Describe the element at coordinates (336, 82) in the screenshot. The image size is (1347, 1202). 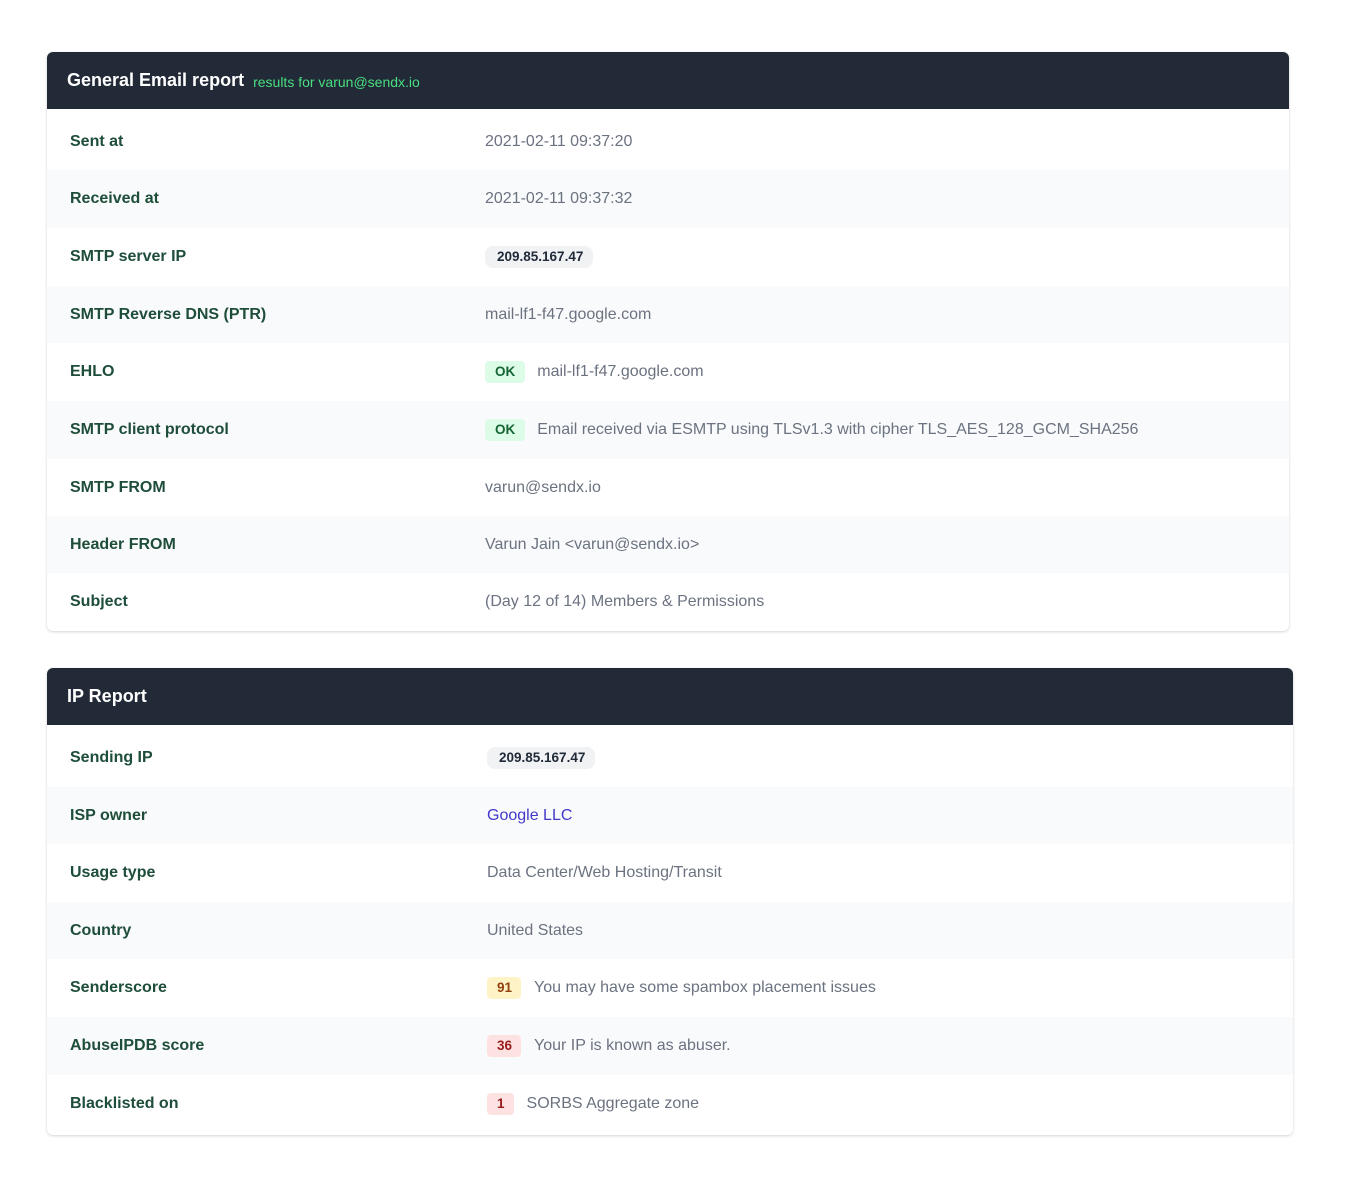
I see `email-report-subtitle: results for varun@sendx.io` at that location.